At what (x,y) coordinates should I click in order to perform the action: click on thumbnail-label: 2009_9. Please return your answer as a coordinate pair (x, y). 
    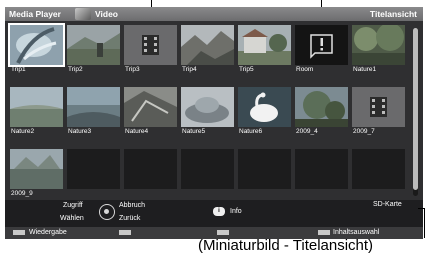
    Looking at the image, I should click on (22, 193).